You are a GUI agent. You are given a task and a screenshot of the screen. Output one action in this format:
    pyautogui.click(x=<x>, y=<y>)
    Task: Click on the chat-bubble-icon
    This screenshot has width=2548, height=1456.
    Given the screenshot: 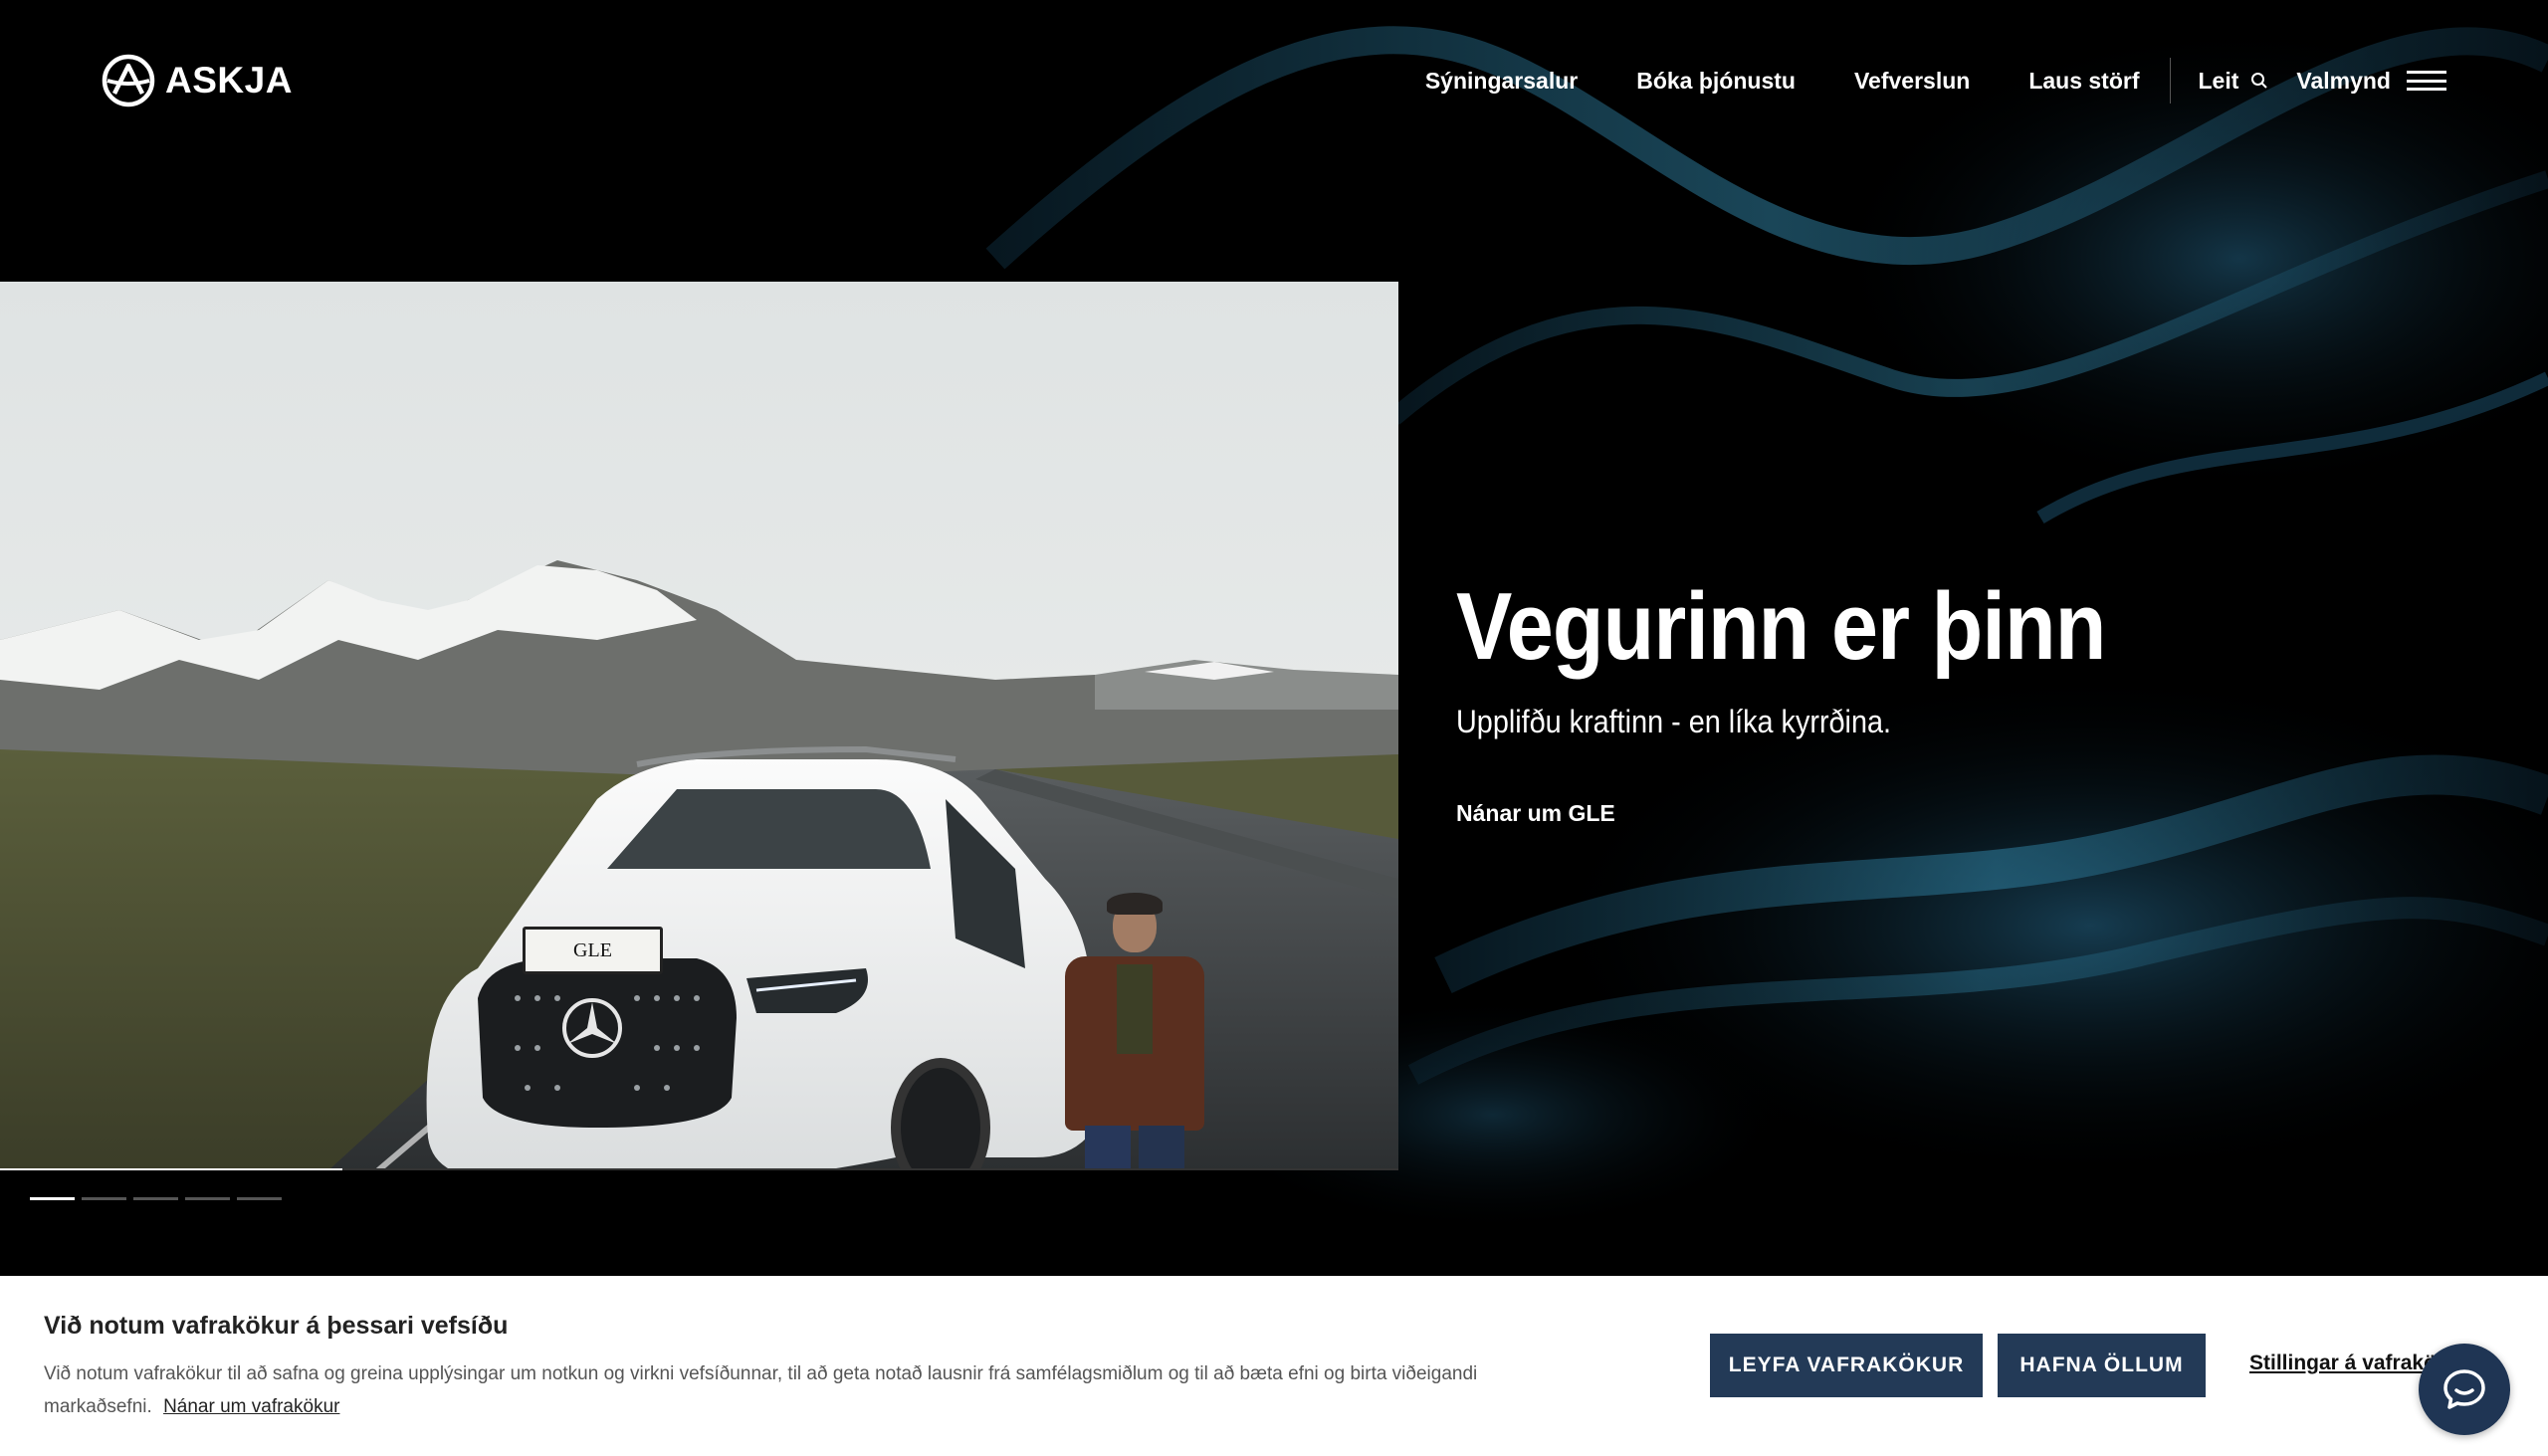 What is the action you would take?
    pyautogui.click(x=2464, y=1389)
    